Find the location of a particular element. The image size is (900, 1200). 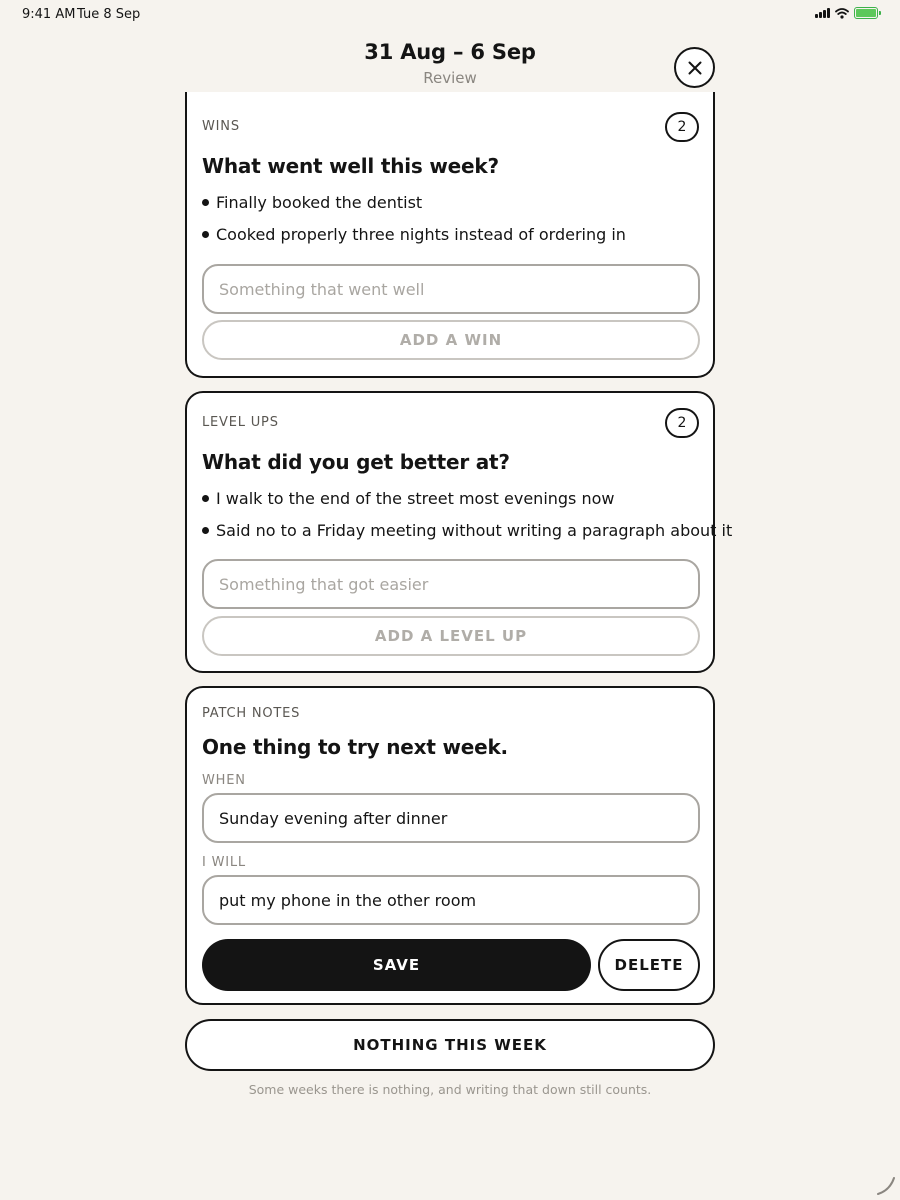

close-button is located at coordinates (694, 67).